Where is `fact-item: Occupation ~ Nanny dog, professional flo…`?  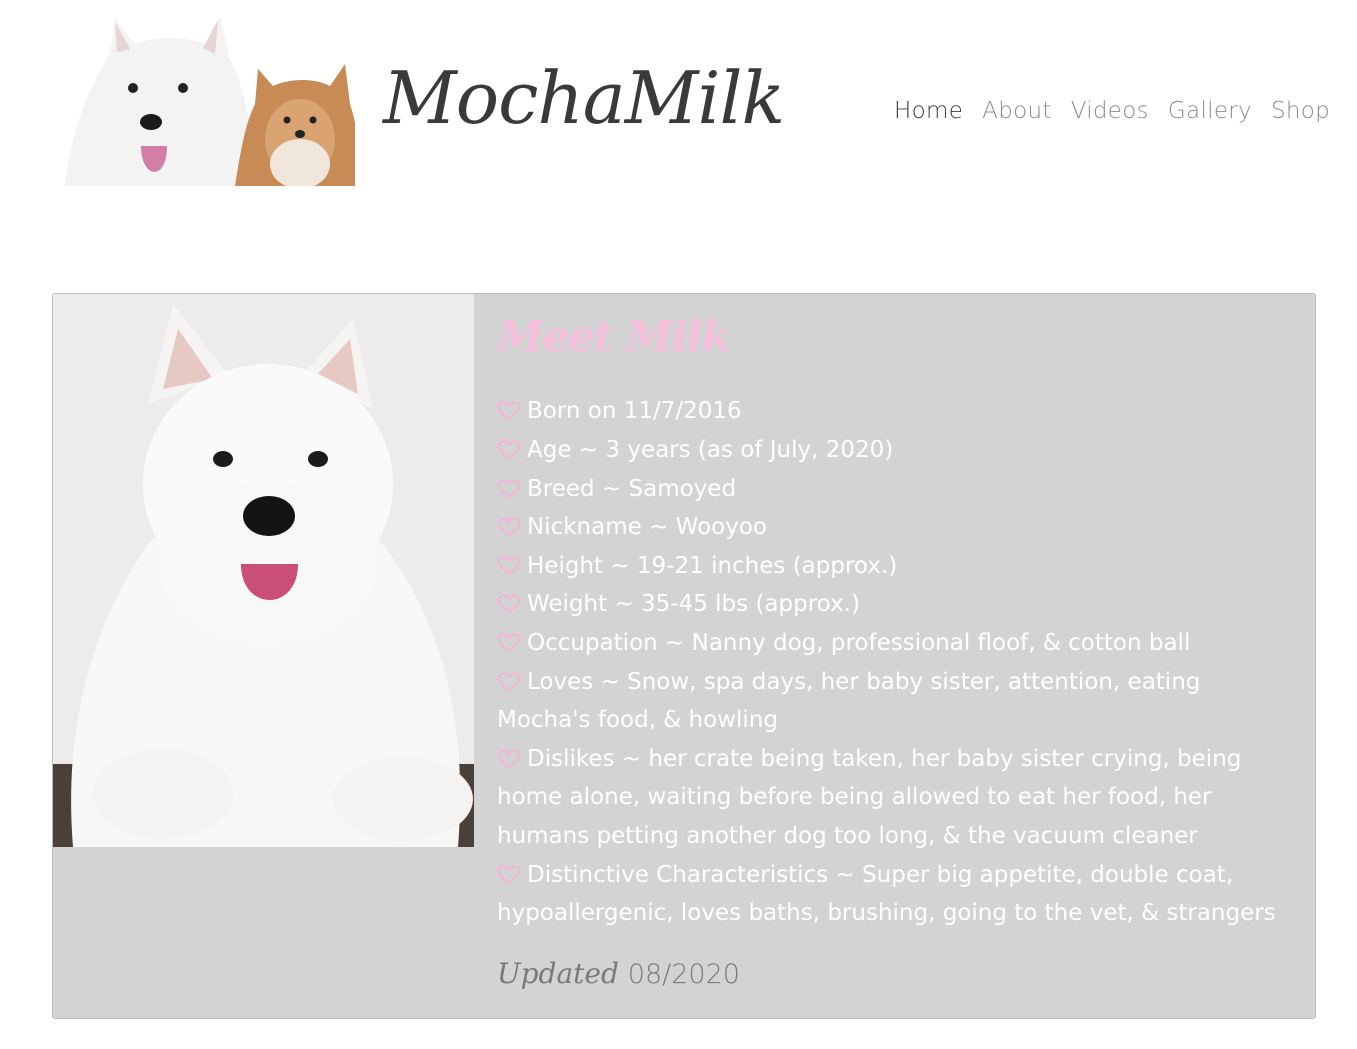 fact-item: Occupation ~ Nanny dog, professional flo… is located at coordinates (897, 643).